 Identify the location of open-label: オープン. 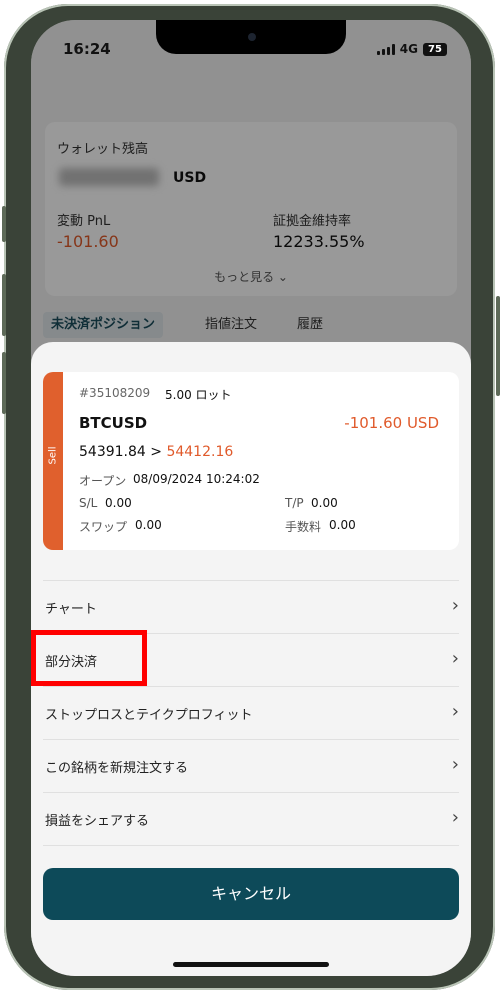
(103, 481).